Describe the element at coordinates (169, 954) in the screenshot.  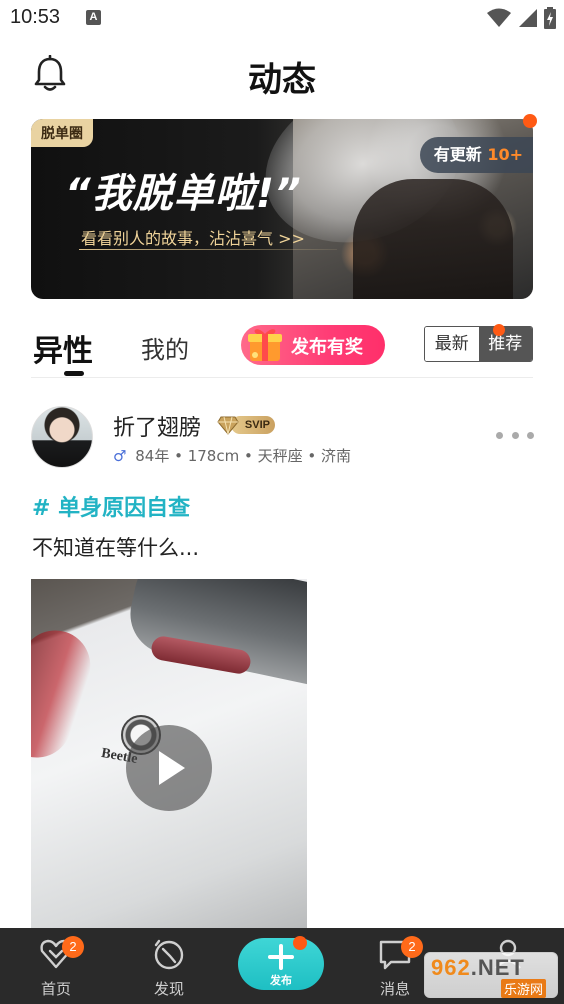
I see `compass-icon` at that location.